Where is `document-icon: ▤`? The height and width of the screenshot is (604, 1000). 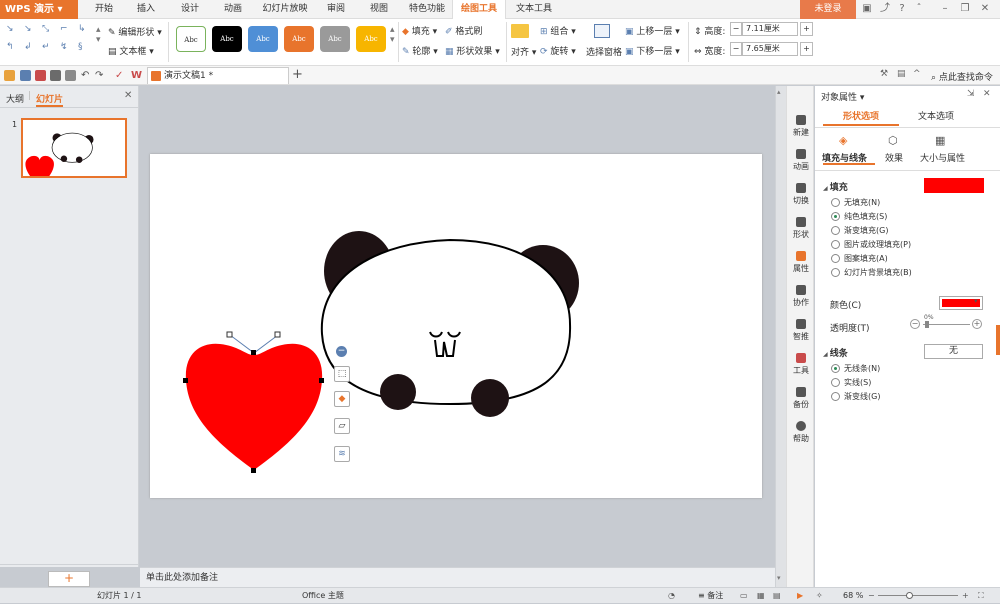 document-icon: ▤ is located at coordinates (901, 74).